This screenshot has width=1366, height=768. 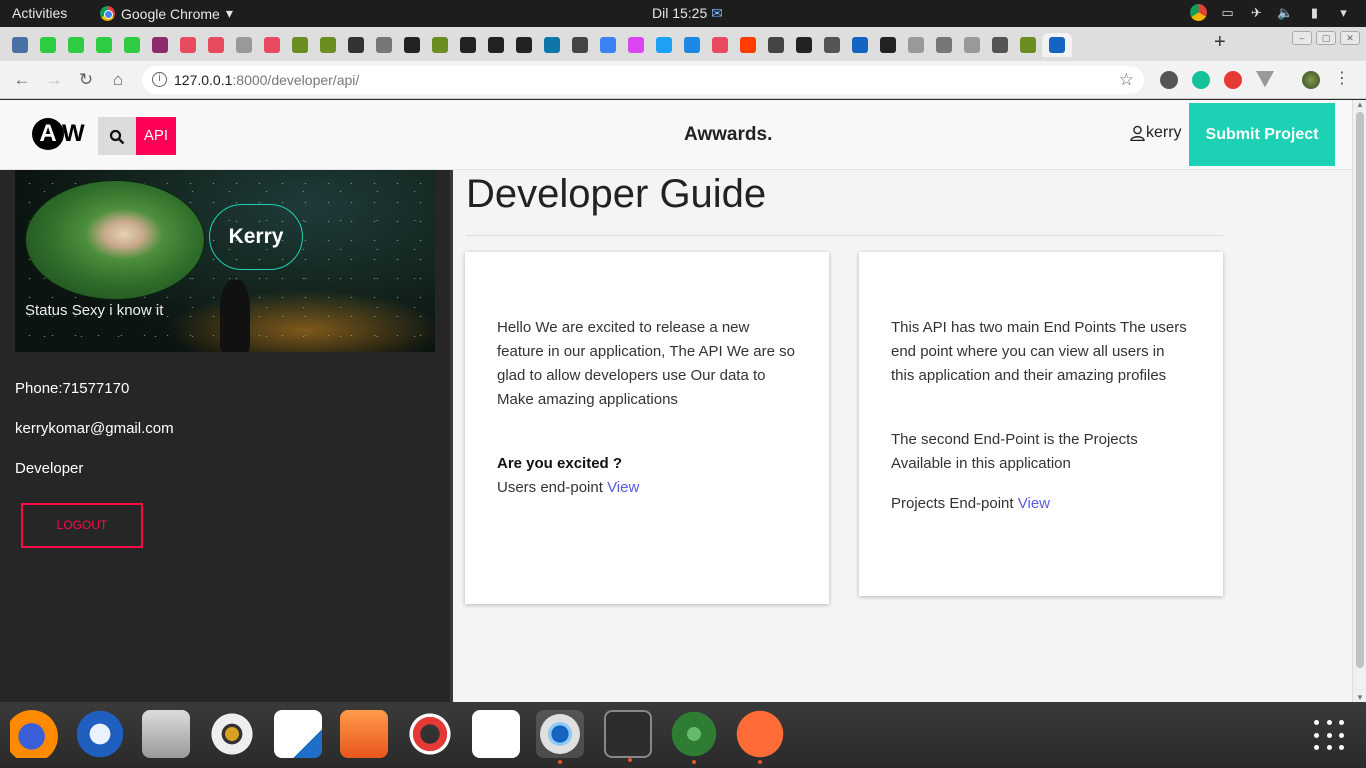 I want to click on minimize-button: –, so click(x=1302, y=38).